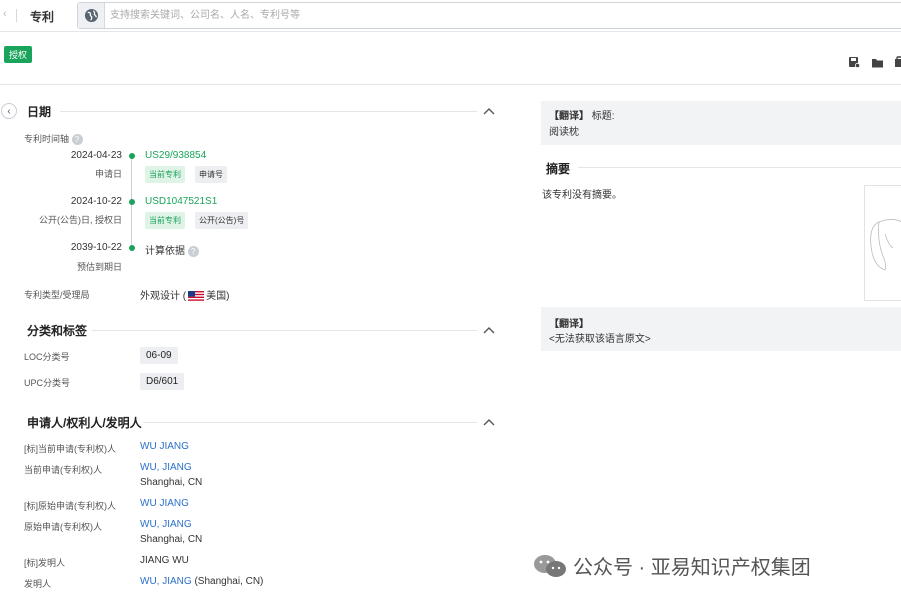 Image resolution: width=901 pixels, height=600 pixels. Describe the element at coordinates (897, 62) in the screenshot. I see `copy-icon` at that location.